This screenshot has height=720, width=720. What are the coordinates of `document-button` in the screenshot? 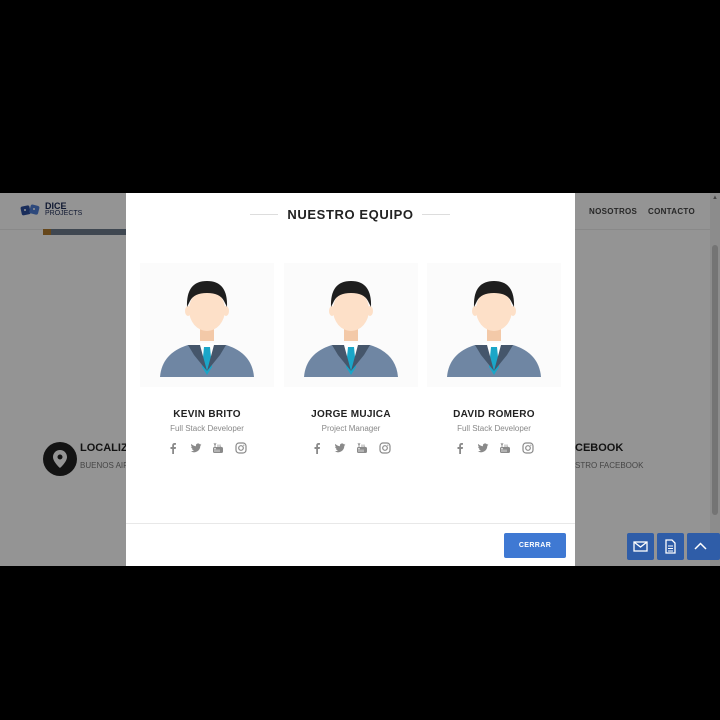 It's located at (670, 546).